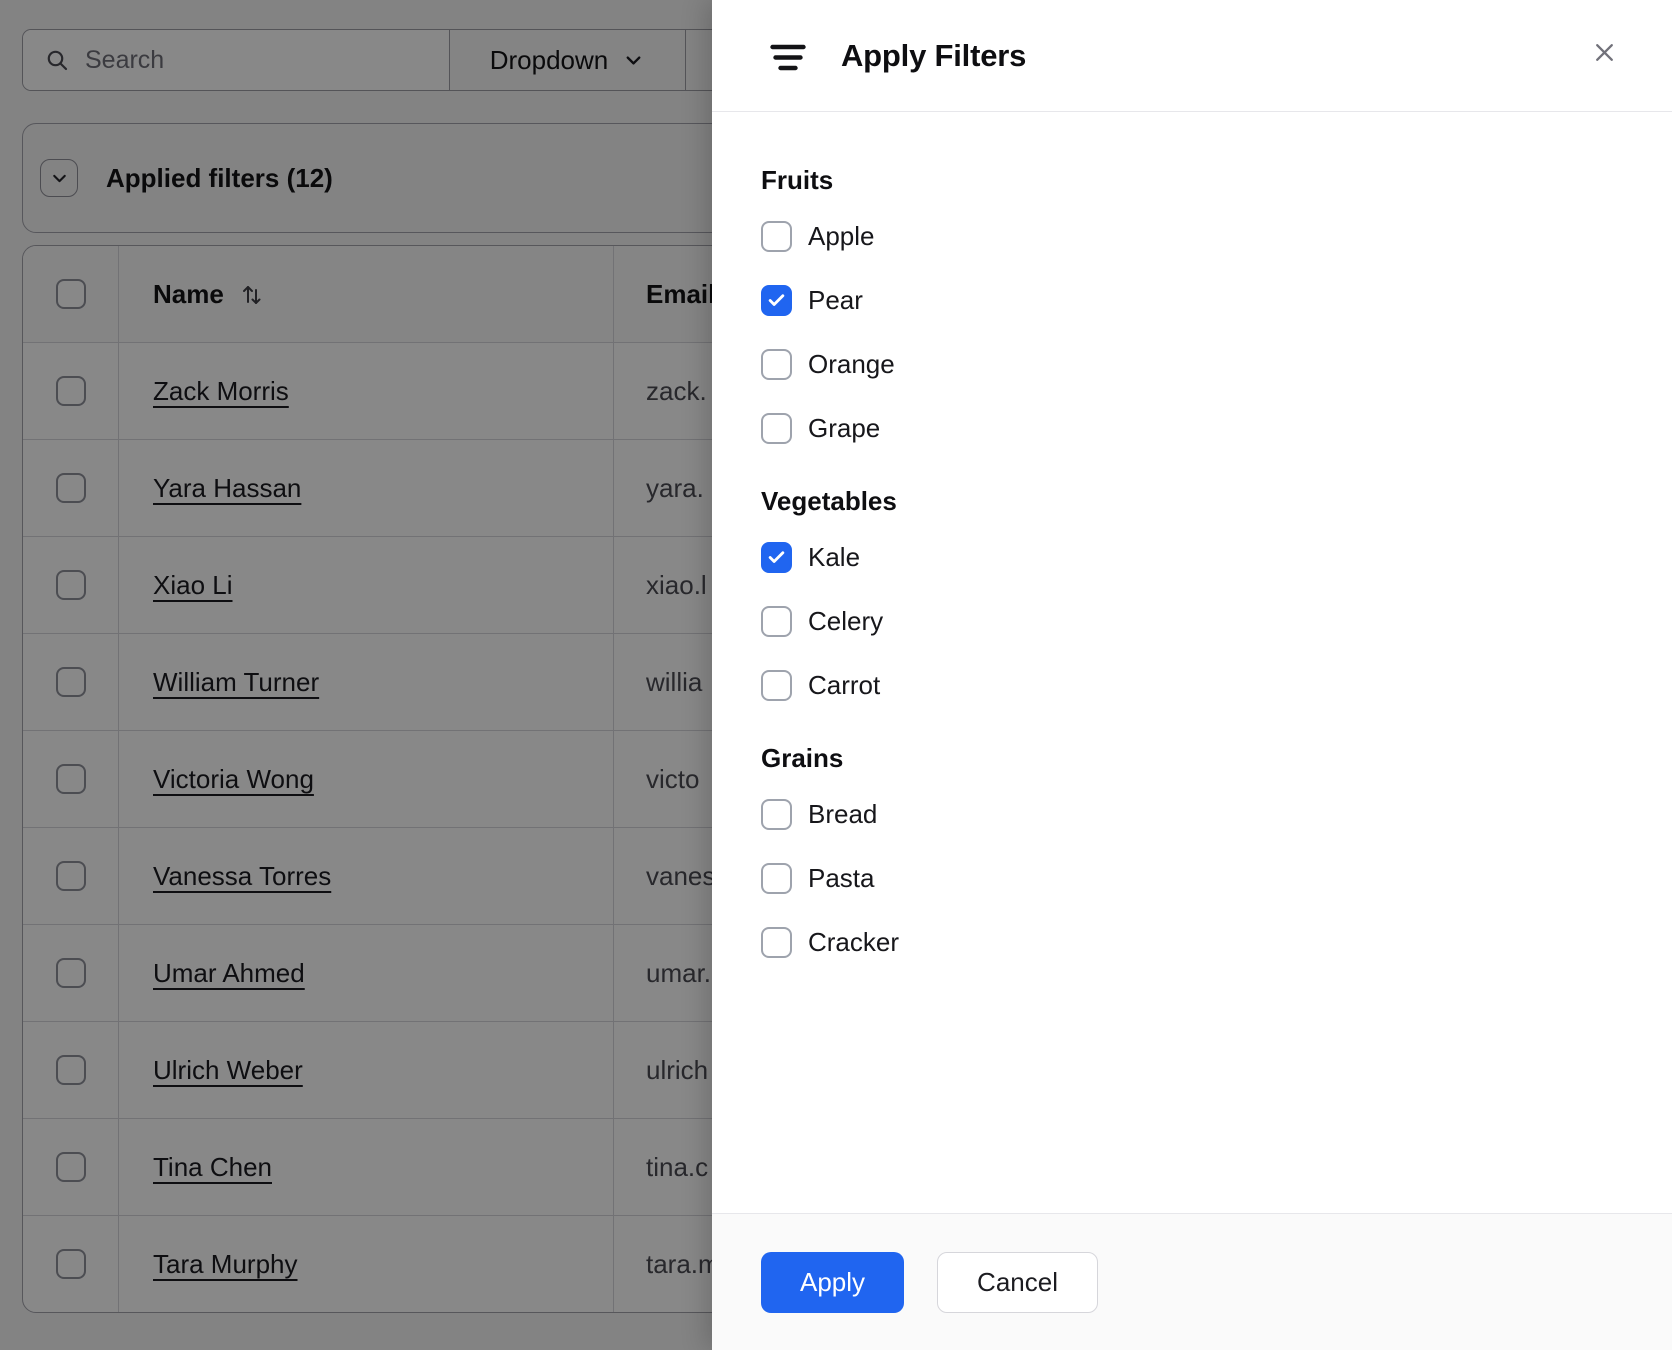 This screenshot has height=1350, width=1672. What do you see at coordinates (1192, 364) in the screenshot?
I see `filter-option: Orange` at bounding box center [1192, 364].